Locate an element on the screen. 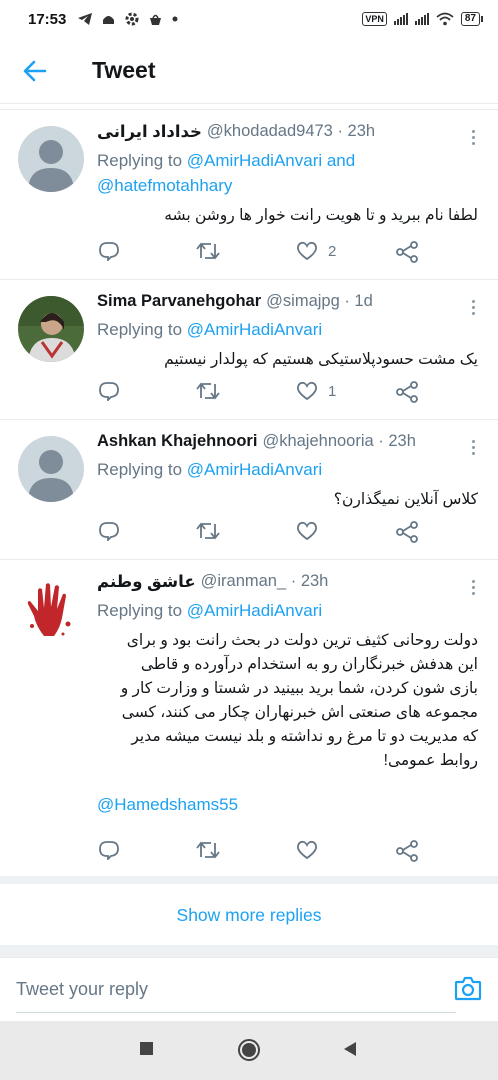 The width and height of the screenshot is (498, 1080). camera-icon is located at coordinates (468, 988).